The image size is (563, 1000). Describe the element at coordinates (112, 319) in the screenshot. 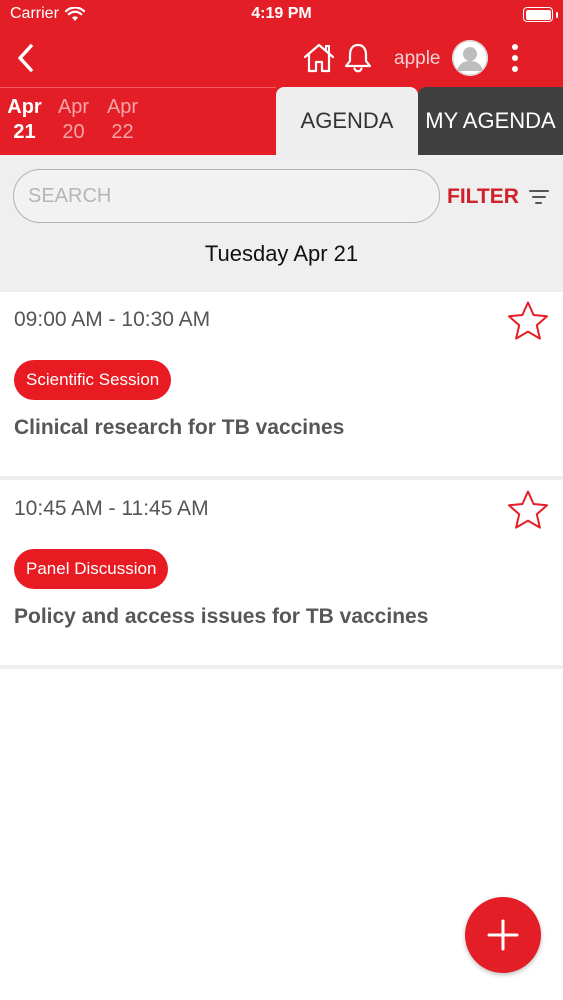

I see `session-time: 09:00 AM - 10:30 AM` at that location.